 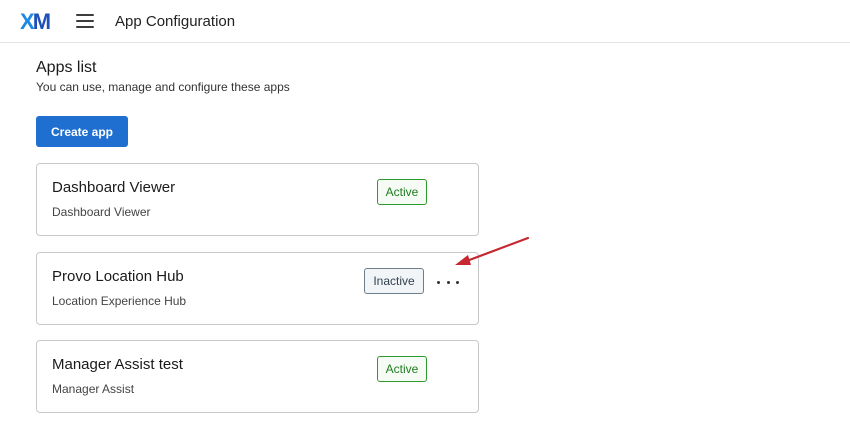 I want to click on app-description: Manager Assist, so click(x=93, y=389).